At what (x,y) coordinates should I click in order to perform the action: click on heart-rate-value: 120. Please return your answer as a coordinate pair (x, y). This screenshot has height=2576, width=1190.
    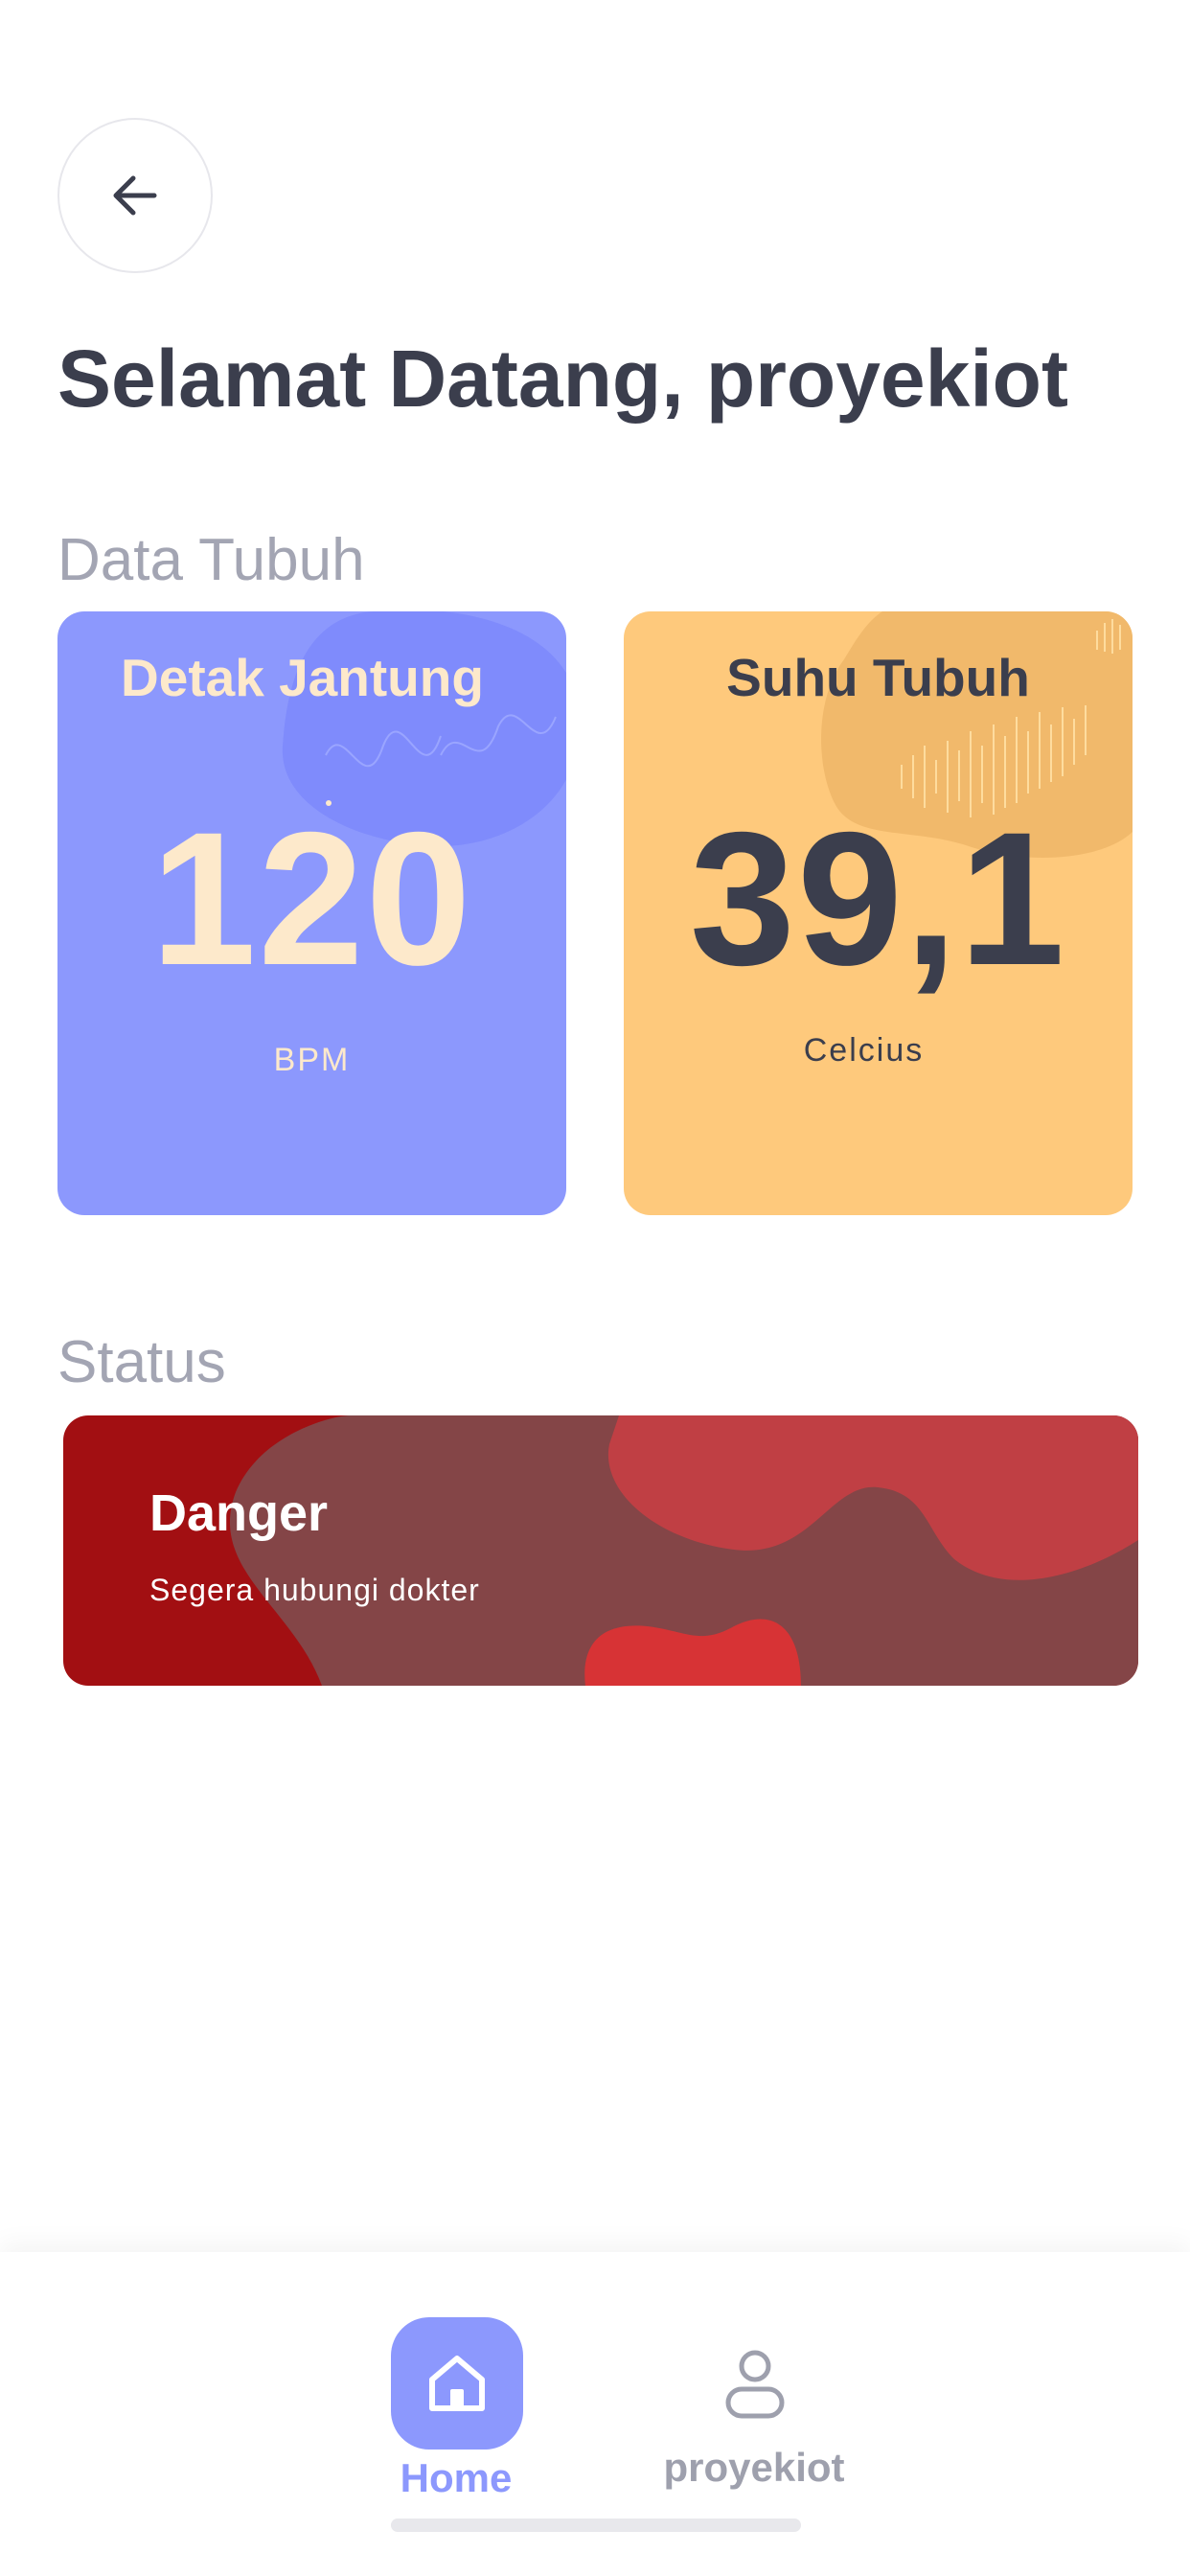
    Looking at the image, I should click on (311, 899).